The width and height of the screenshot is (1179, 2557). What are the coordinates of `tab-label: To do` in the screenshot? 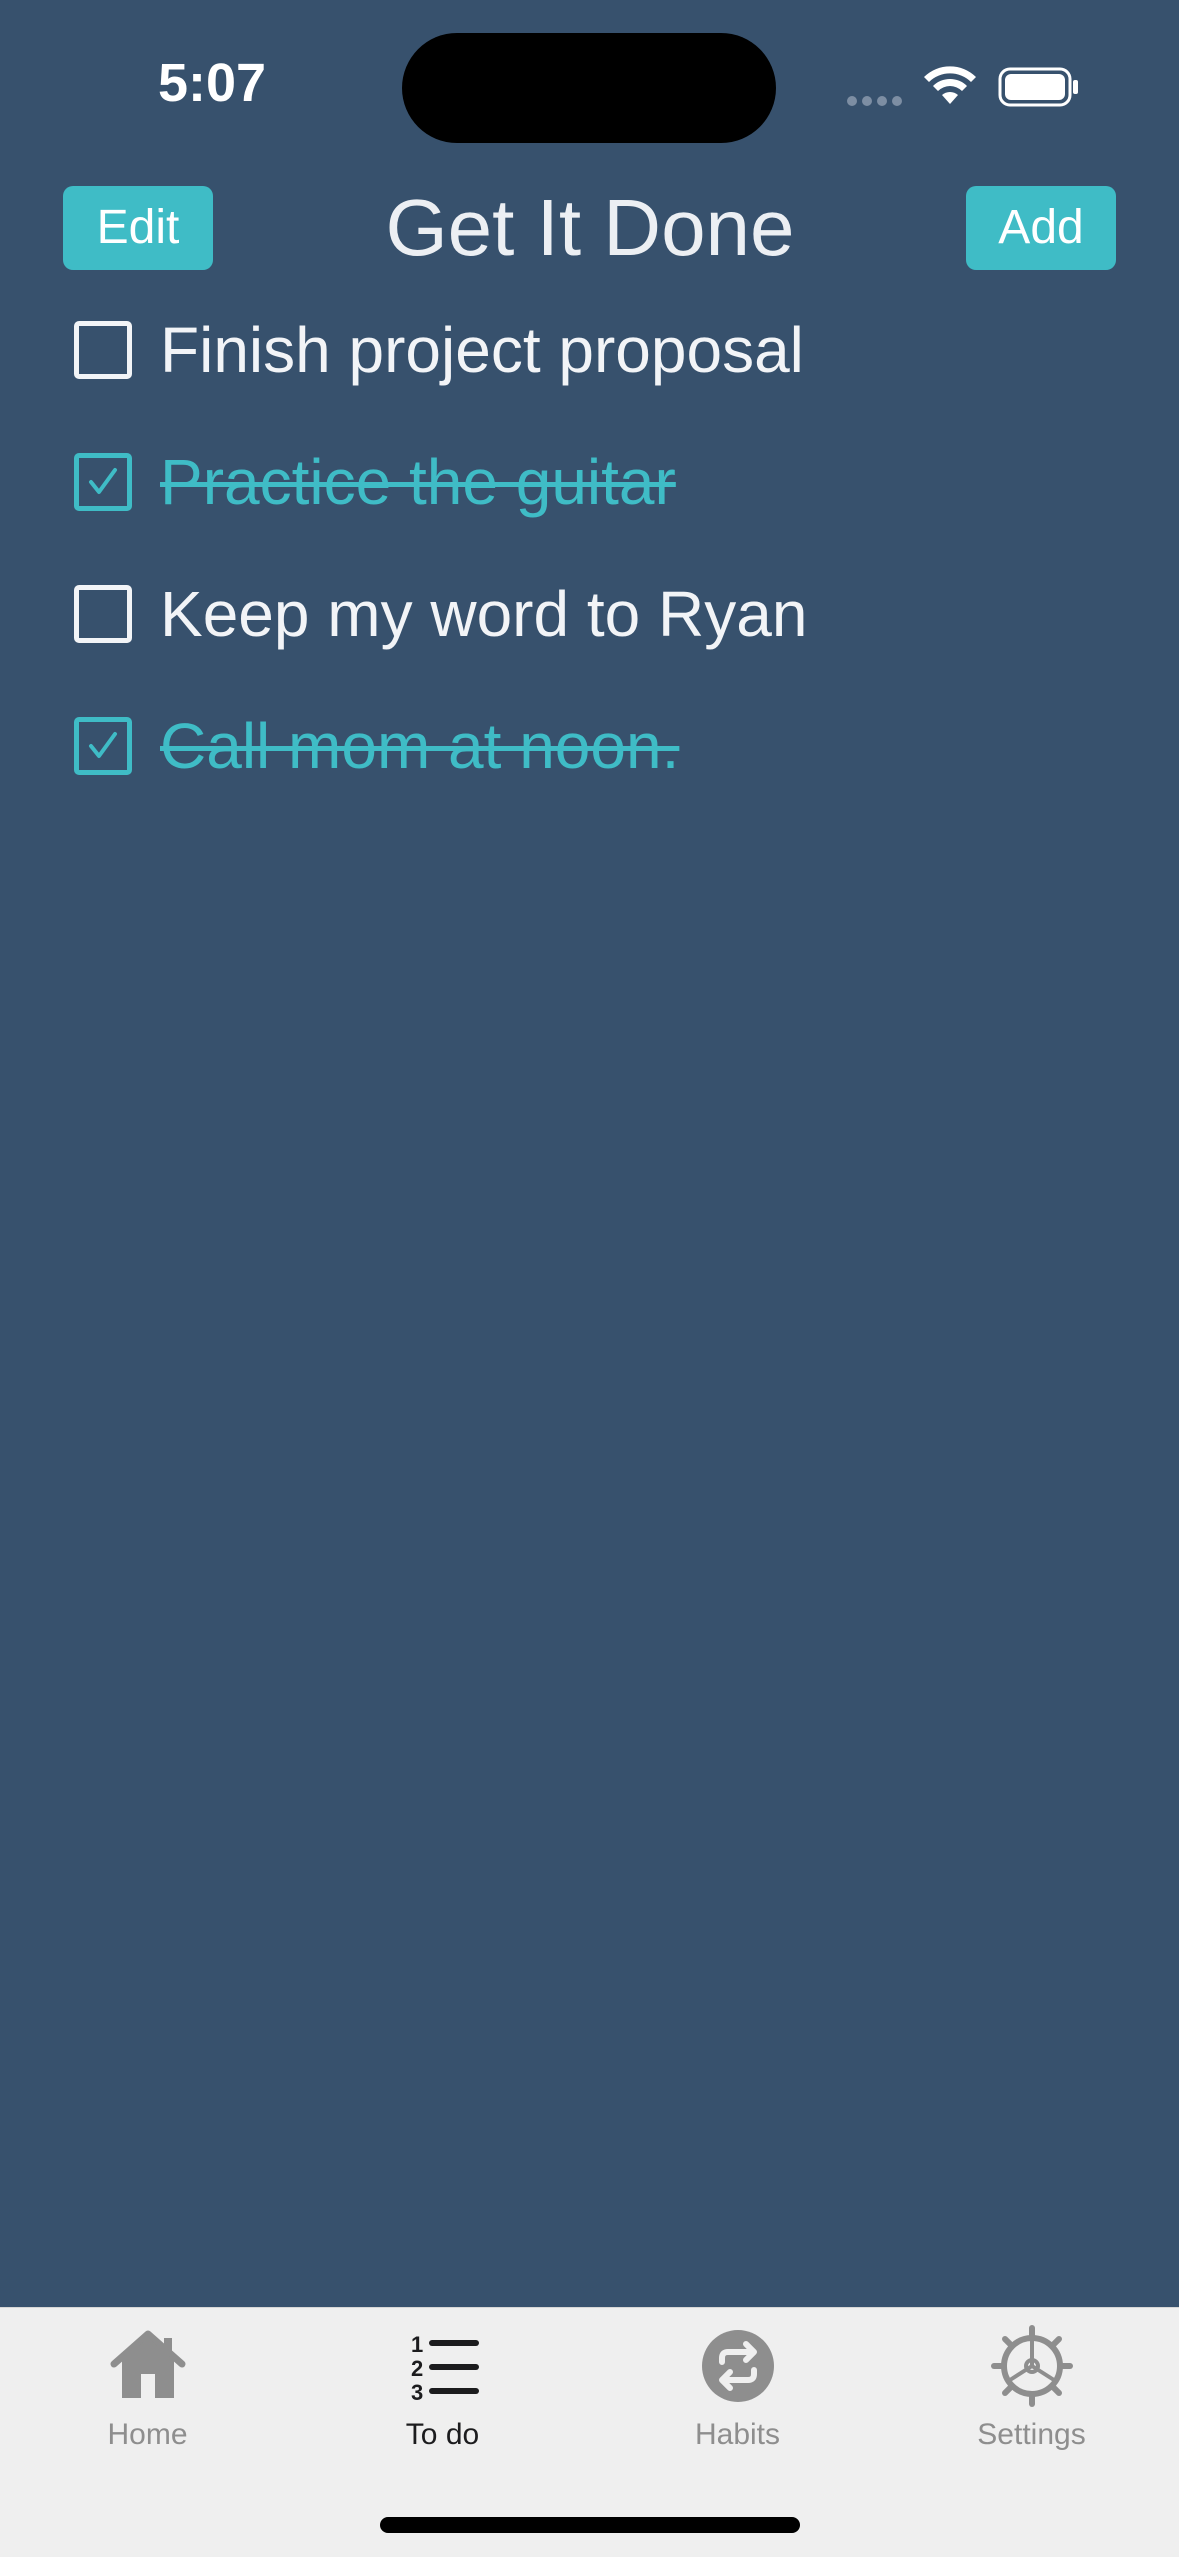 It's located at (442, 2434).